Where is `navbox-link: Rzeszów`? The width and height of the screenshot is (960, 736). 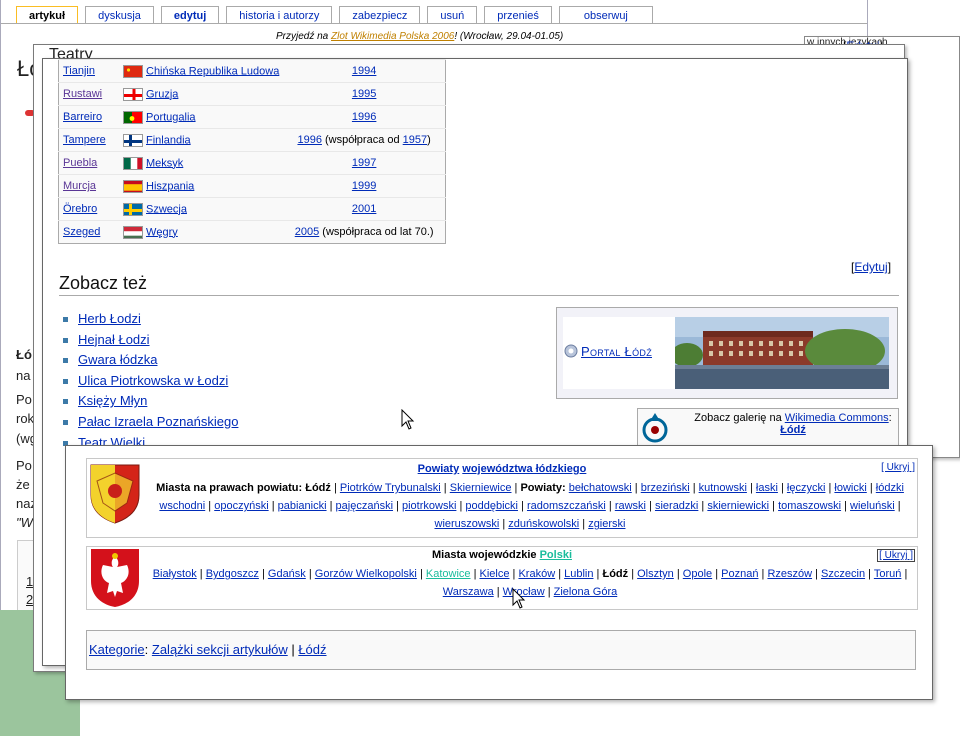
navbox-link: Rzeszów is located at coordinates (789, 574).